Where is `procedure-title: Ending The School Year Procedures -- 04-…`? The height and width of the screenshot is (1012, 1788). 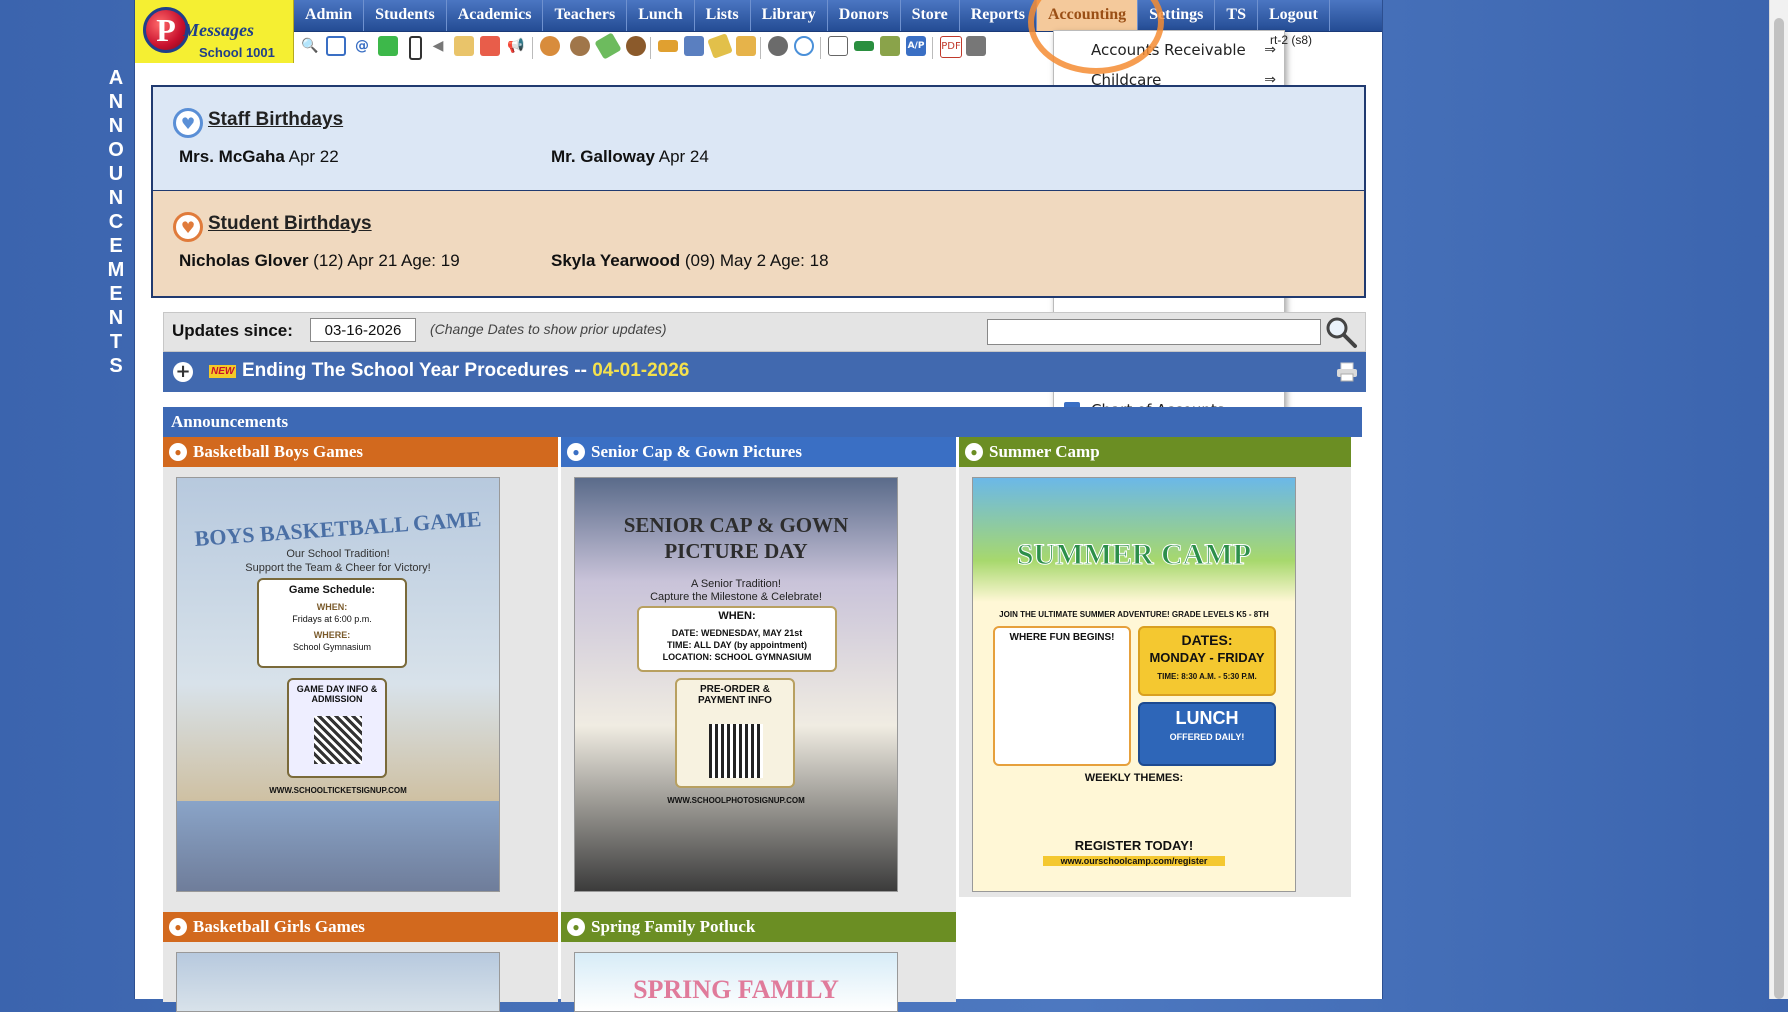
procedure-title: Ending The School Year Procedures -- 04-… is located at coordinates (465, 371).